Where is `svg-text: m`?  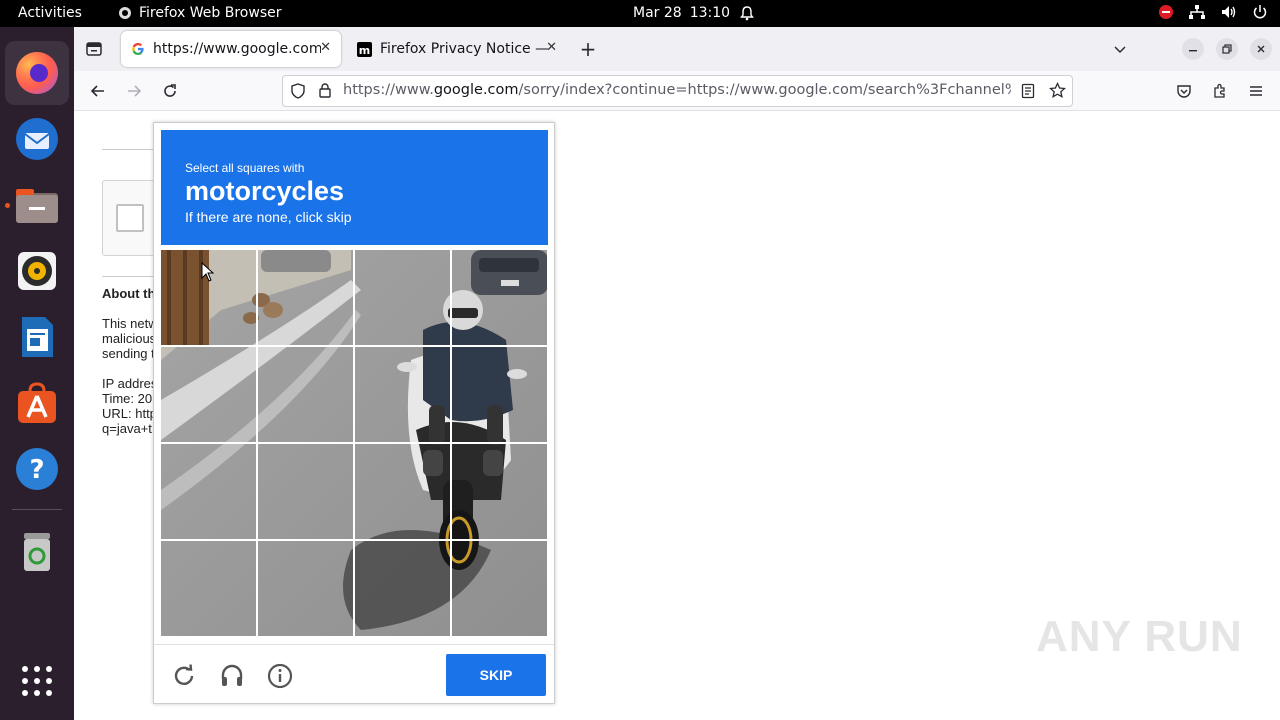
svg-text: m is located at coordinates (364, 50).